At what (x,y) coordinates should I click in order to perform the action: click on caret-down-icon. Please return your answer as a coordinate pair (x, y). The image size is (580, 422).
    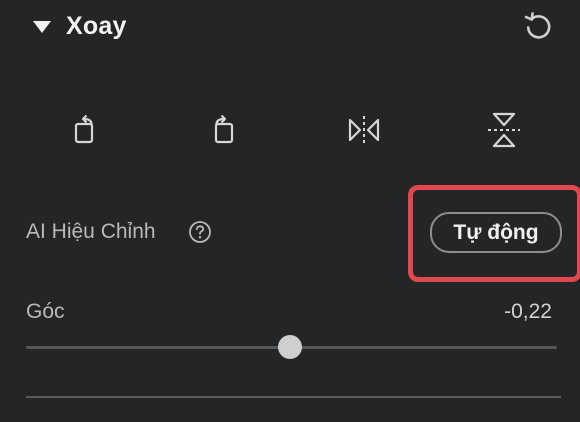
    Looking at the image, I should click on (42, 29).